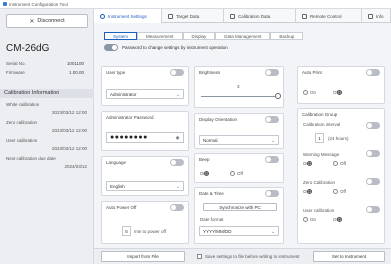 The width and height of the screenshot is (391, 264). I want to click on beep-toggle, so click(272, 159).